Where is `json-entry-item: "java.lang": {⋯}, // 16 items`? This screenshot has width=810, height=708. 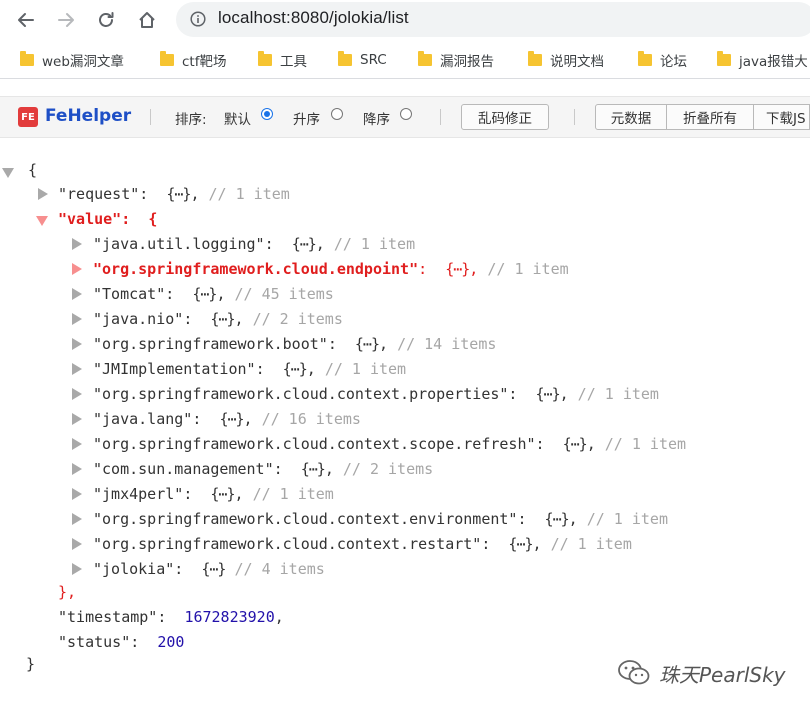
json-entry-item: "java.lang": {⋯}, // 16 items is located at coordinates (227, 419).